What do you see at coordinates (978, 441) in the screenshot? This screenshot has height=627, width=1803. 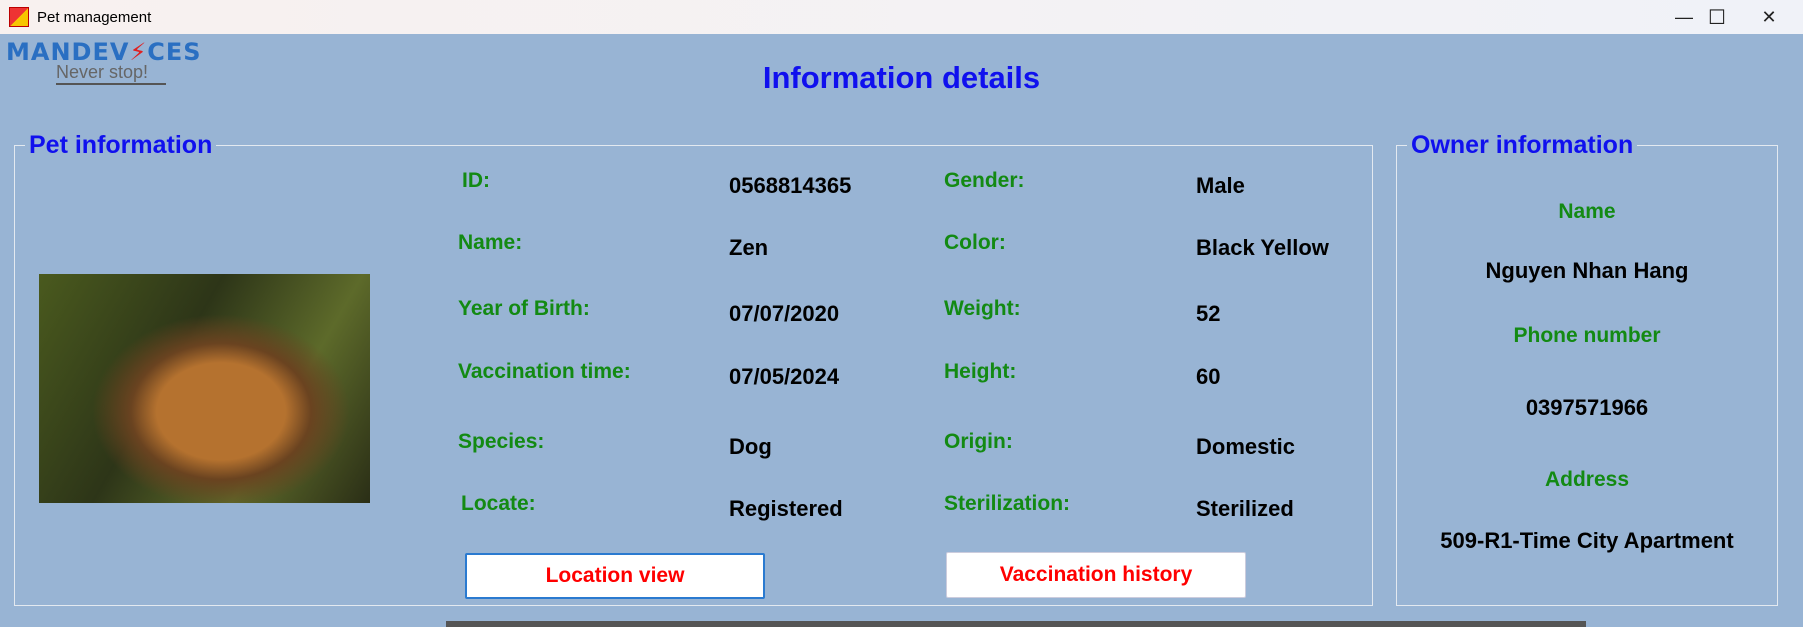 I see `field-label: Origin:` at bounding box center [978, 441].